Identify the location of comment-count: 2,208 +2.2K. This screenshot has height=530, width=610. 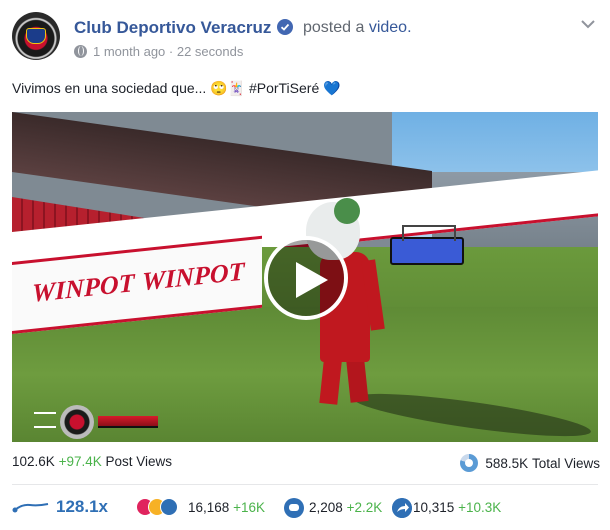
(345, 507).